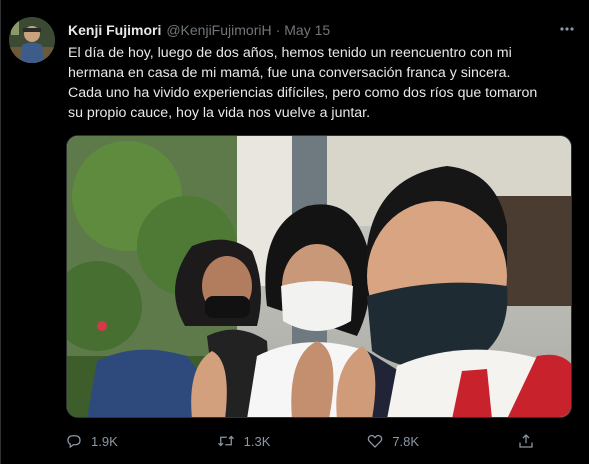  I want to click on retweet-icon, so click(225, 441).